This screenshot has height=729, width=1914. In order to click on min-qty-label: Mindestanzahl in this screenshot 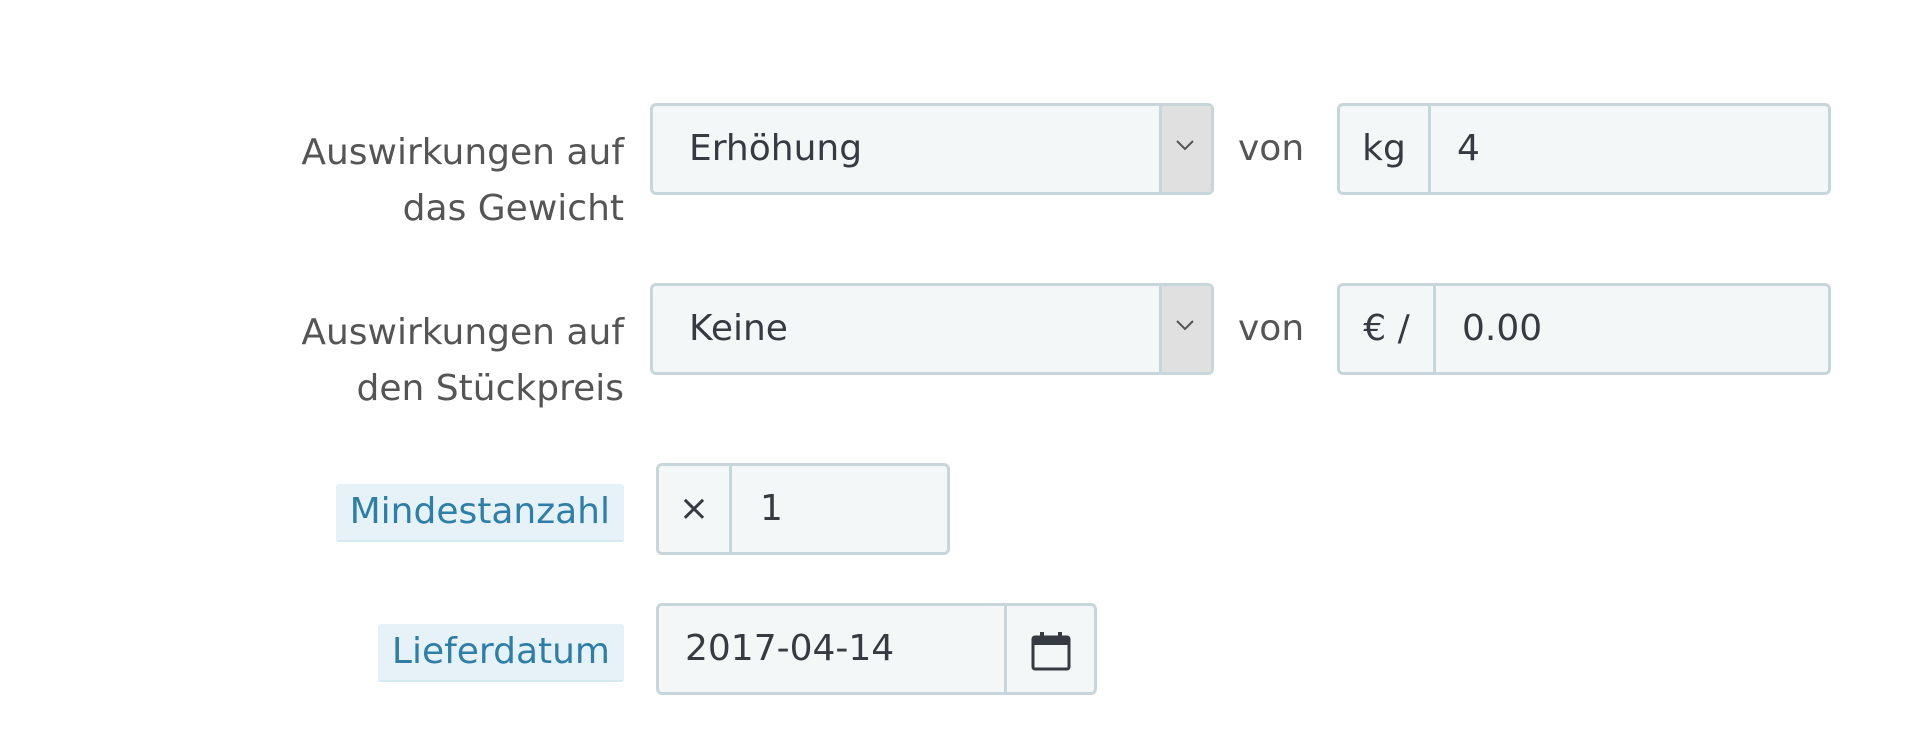, I will do `click(479, 513)`.